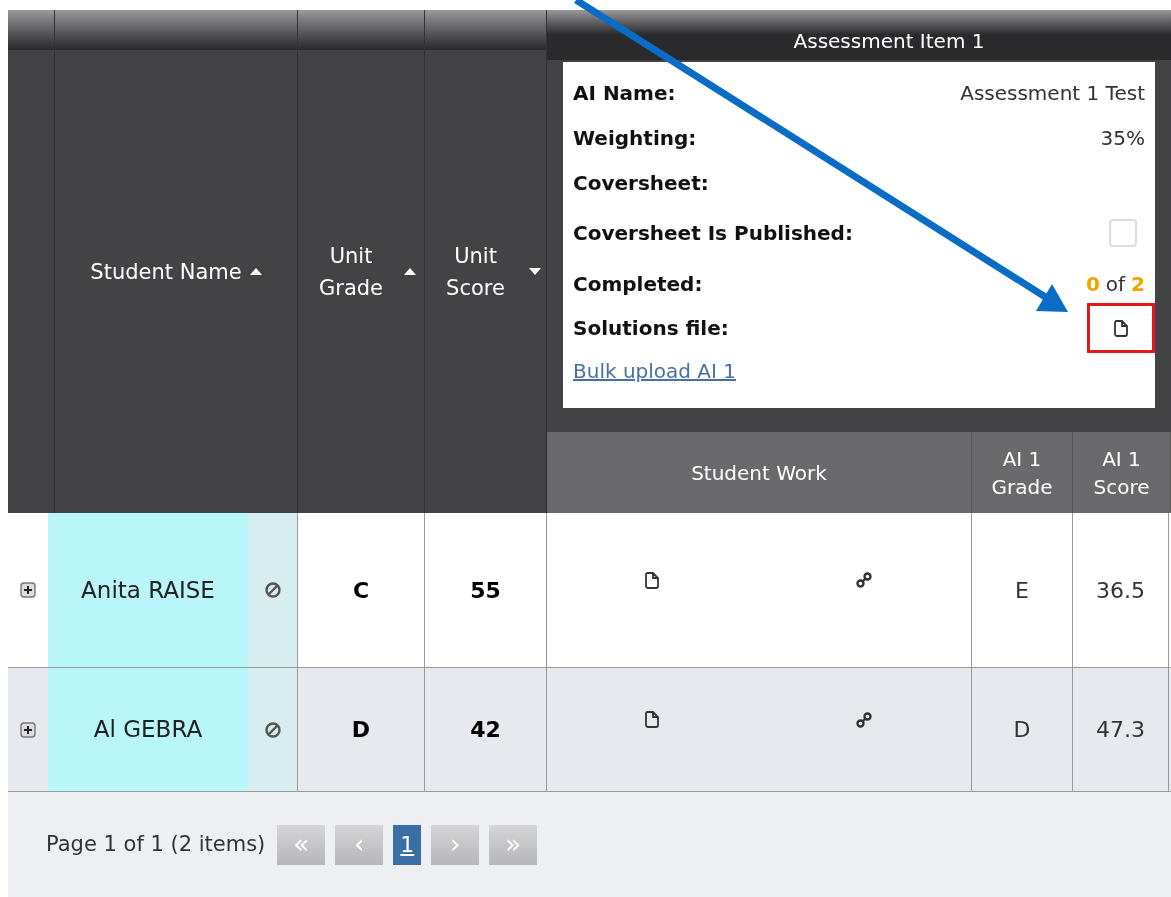  What do you see at coordinates (1123, 233) in the screenshot?
I see `published-checkbox` at bounding box center [1123, 233].